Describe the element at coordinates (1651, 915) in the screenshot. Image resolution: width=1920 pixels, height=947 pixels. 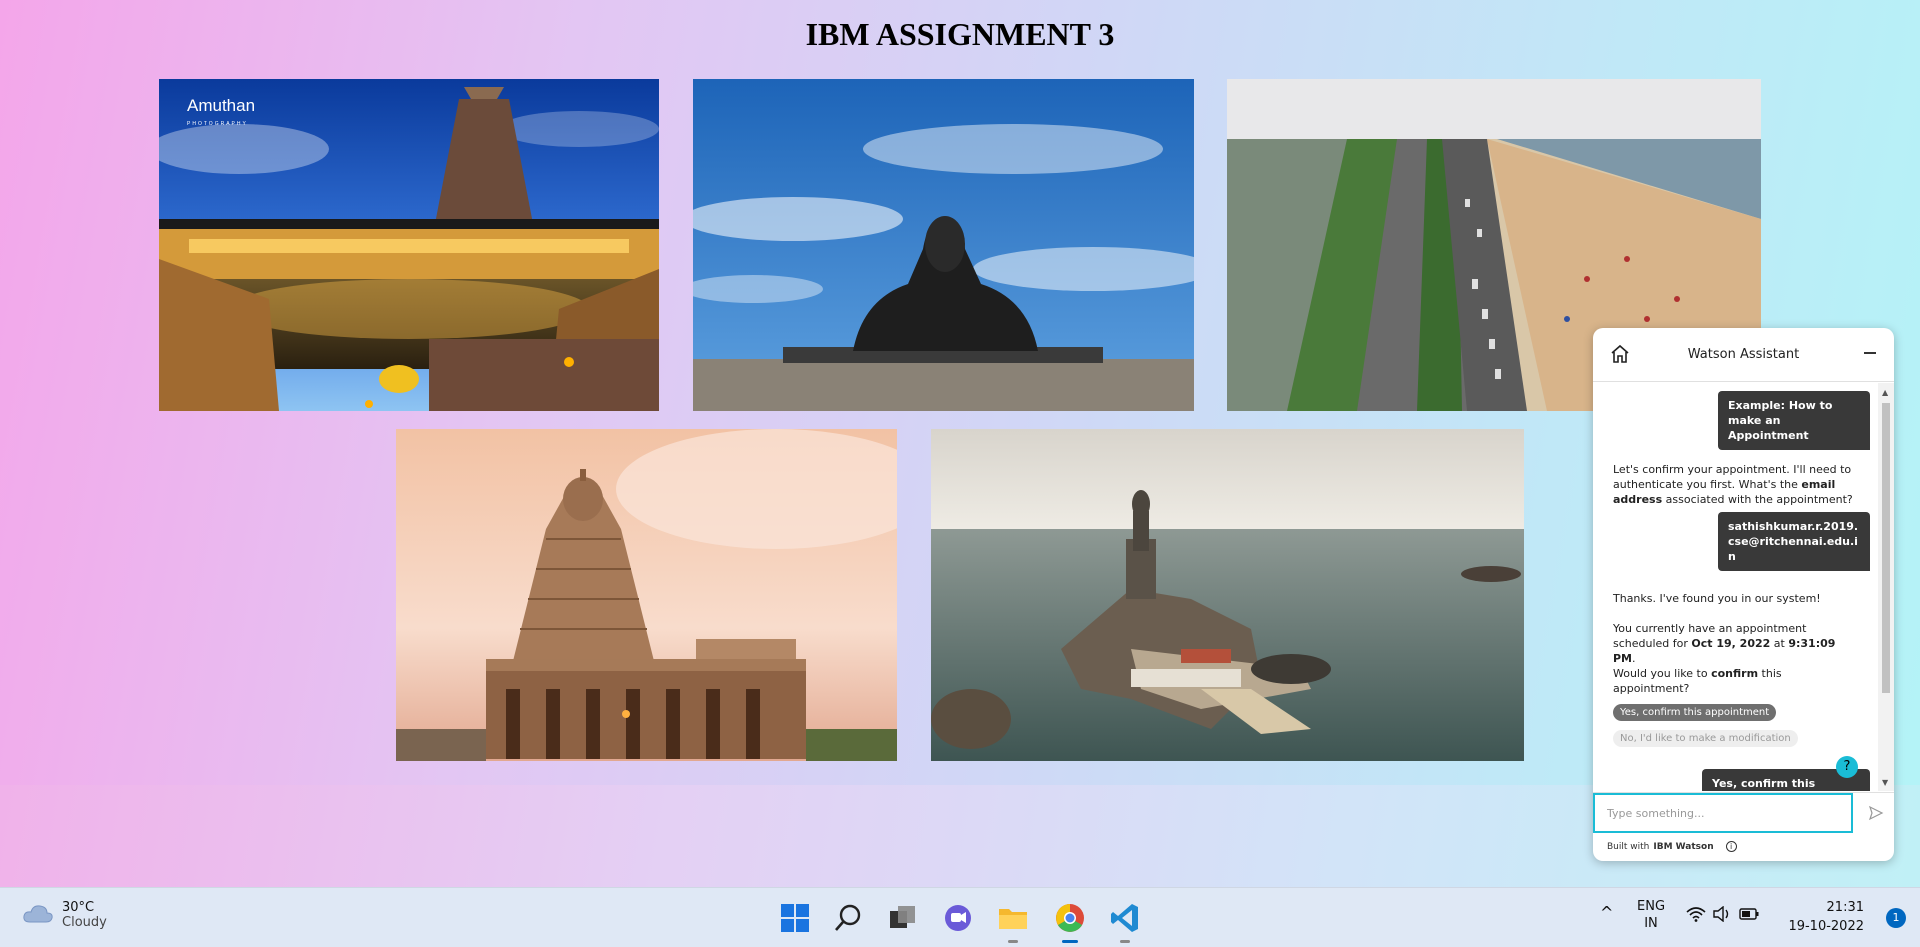
I see `language-indicator: ENG IN` at that location.